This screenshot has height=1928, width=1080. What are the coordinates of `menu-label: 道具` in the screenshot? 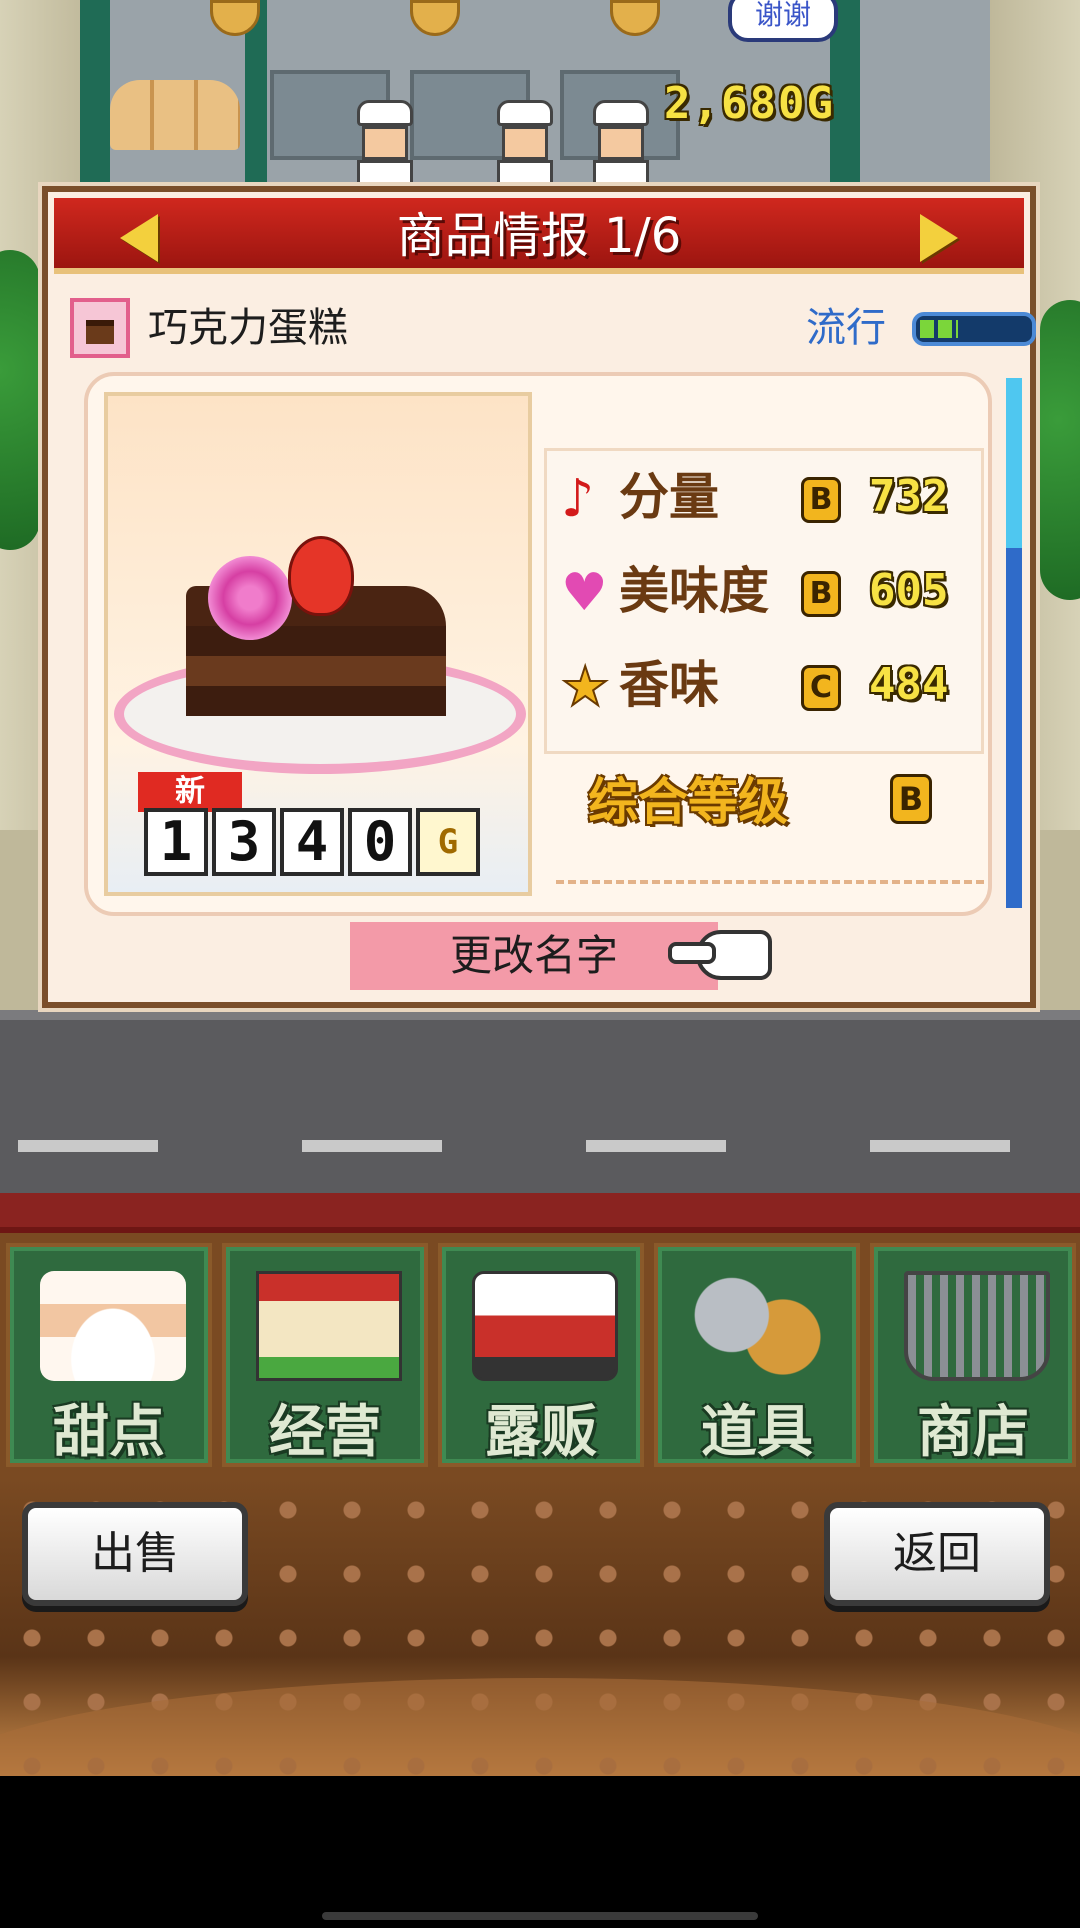 It's located at (757, 1432).